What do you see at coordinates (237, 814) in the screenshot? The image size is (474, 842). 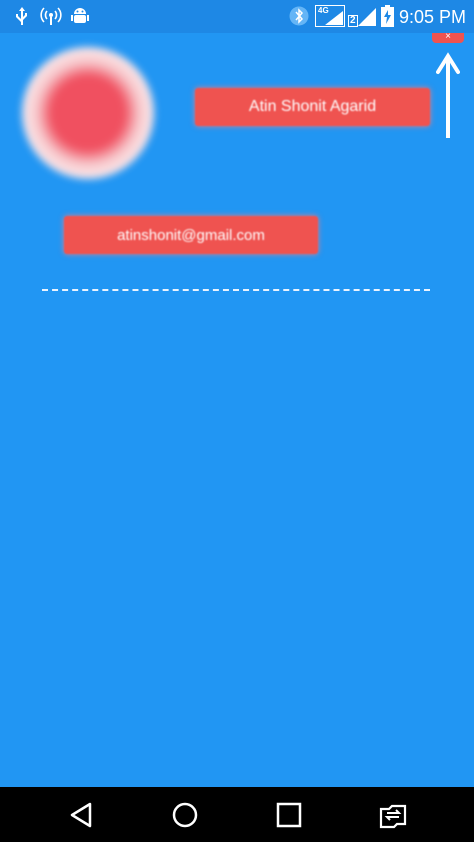 I see `navigation-bar` at bounding box center [237, 814].